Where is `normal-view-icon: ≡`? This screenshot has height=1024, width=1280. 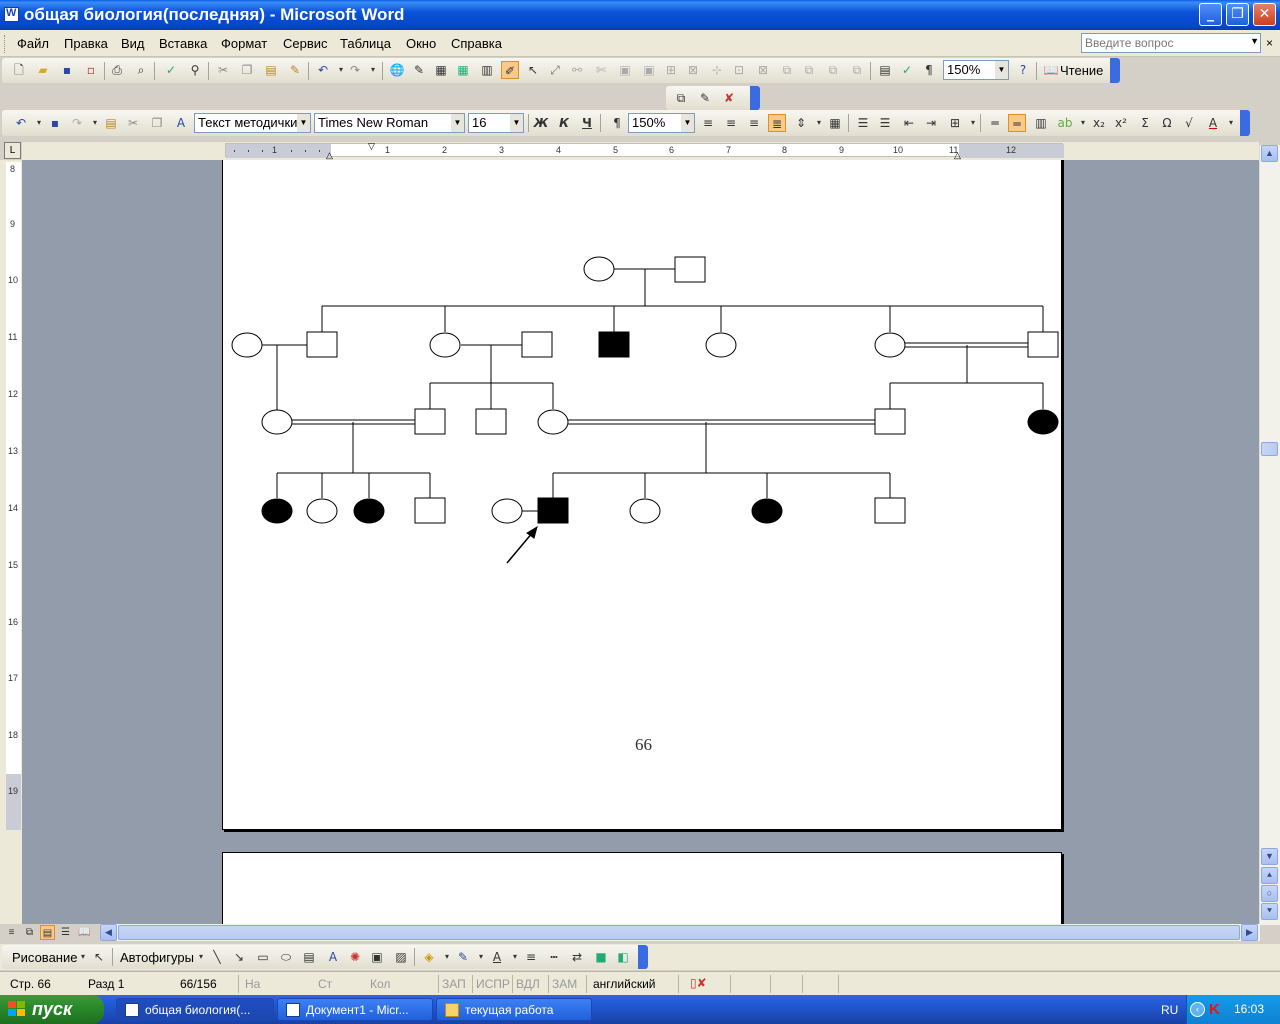 normal-view-icon: ≡ is located at coordinates (11, 932).